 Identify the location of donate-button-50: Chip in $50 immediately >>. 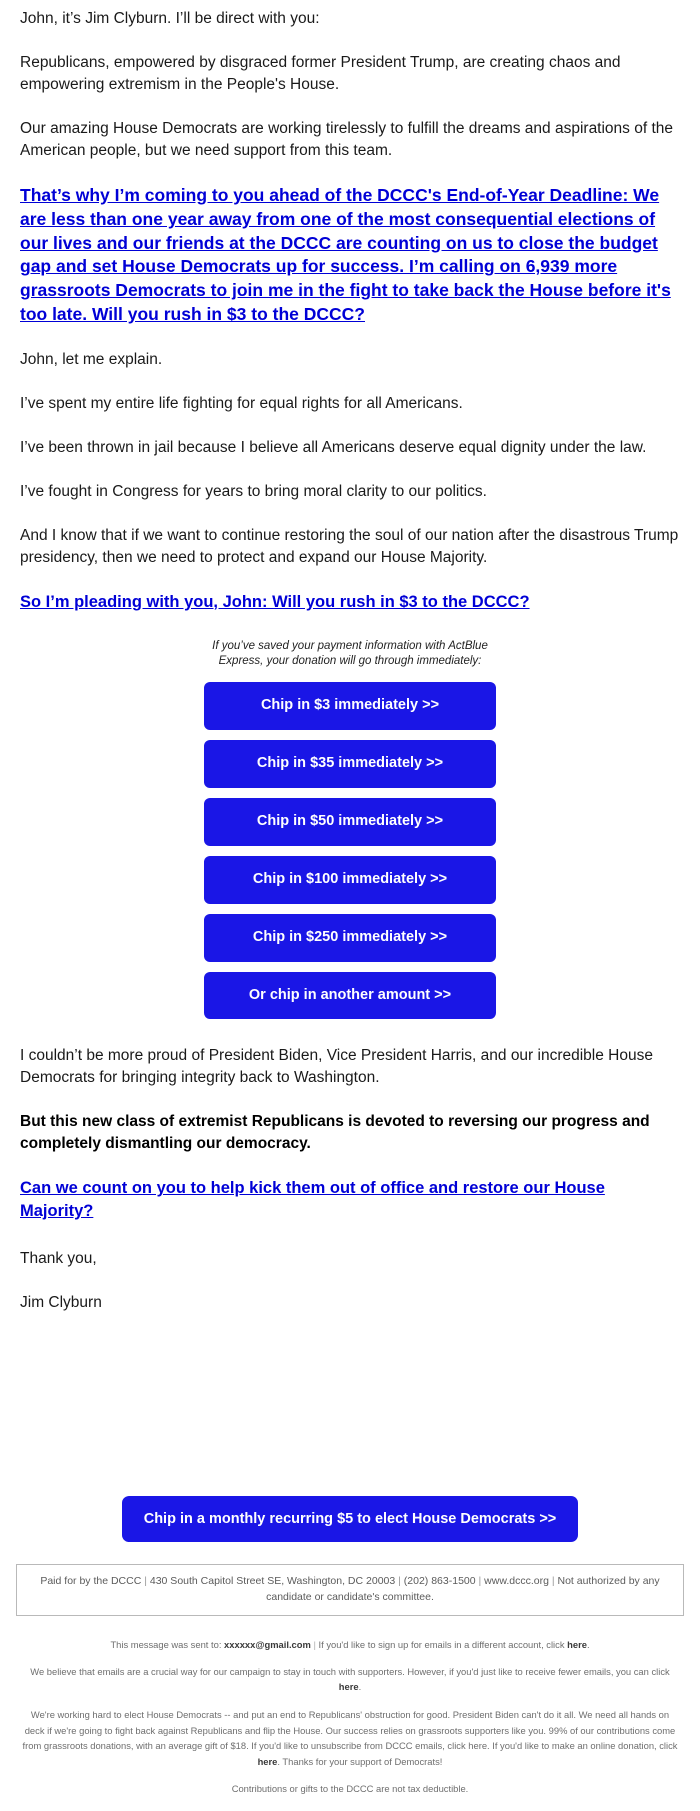
(350, 821).